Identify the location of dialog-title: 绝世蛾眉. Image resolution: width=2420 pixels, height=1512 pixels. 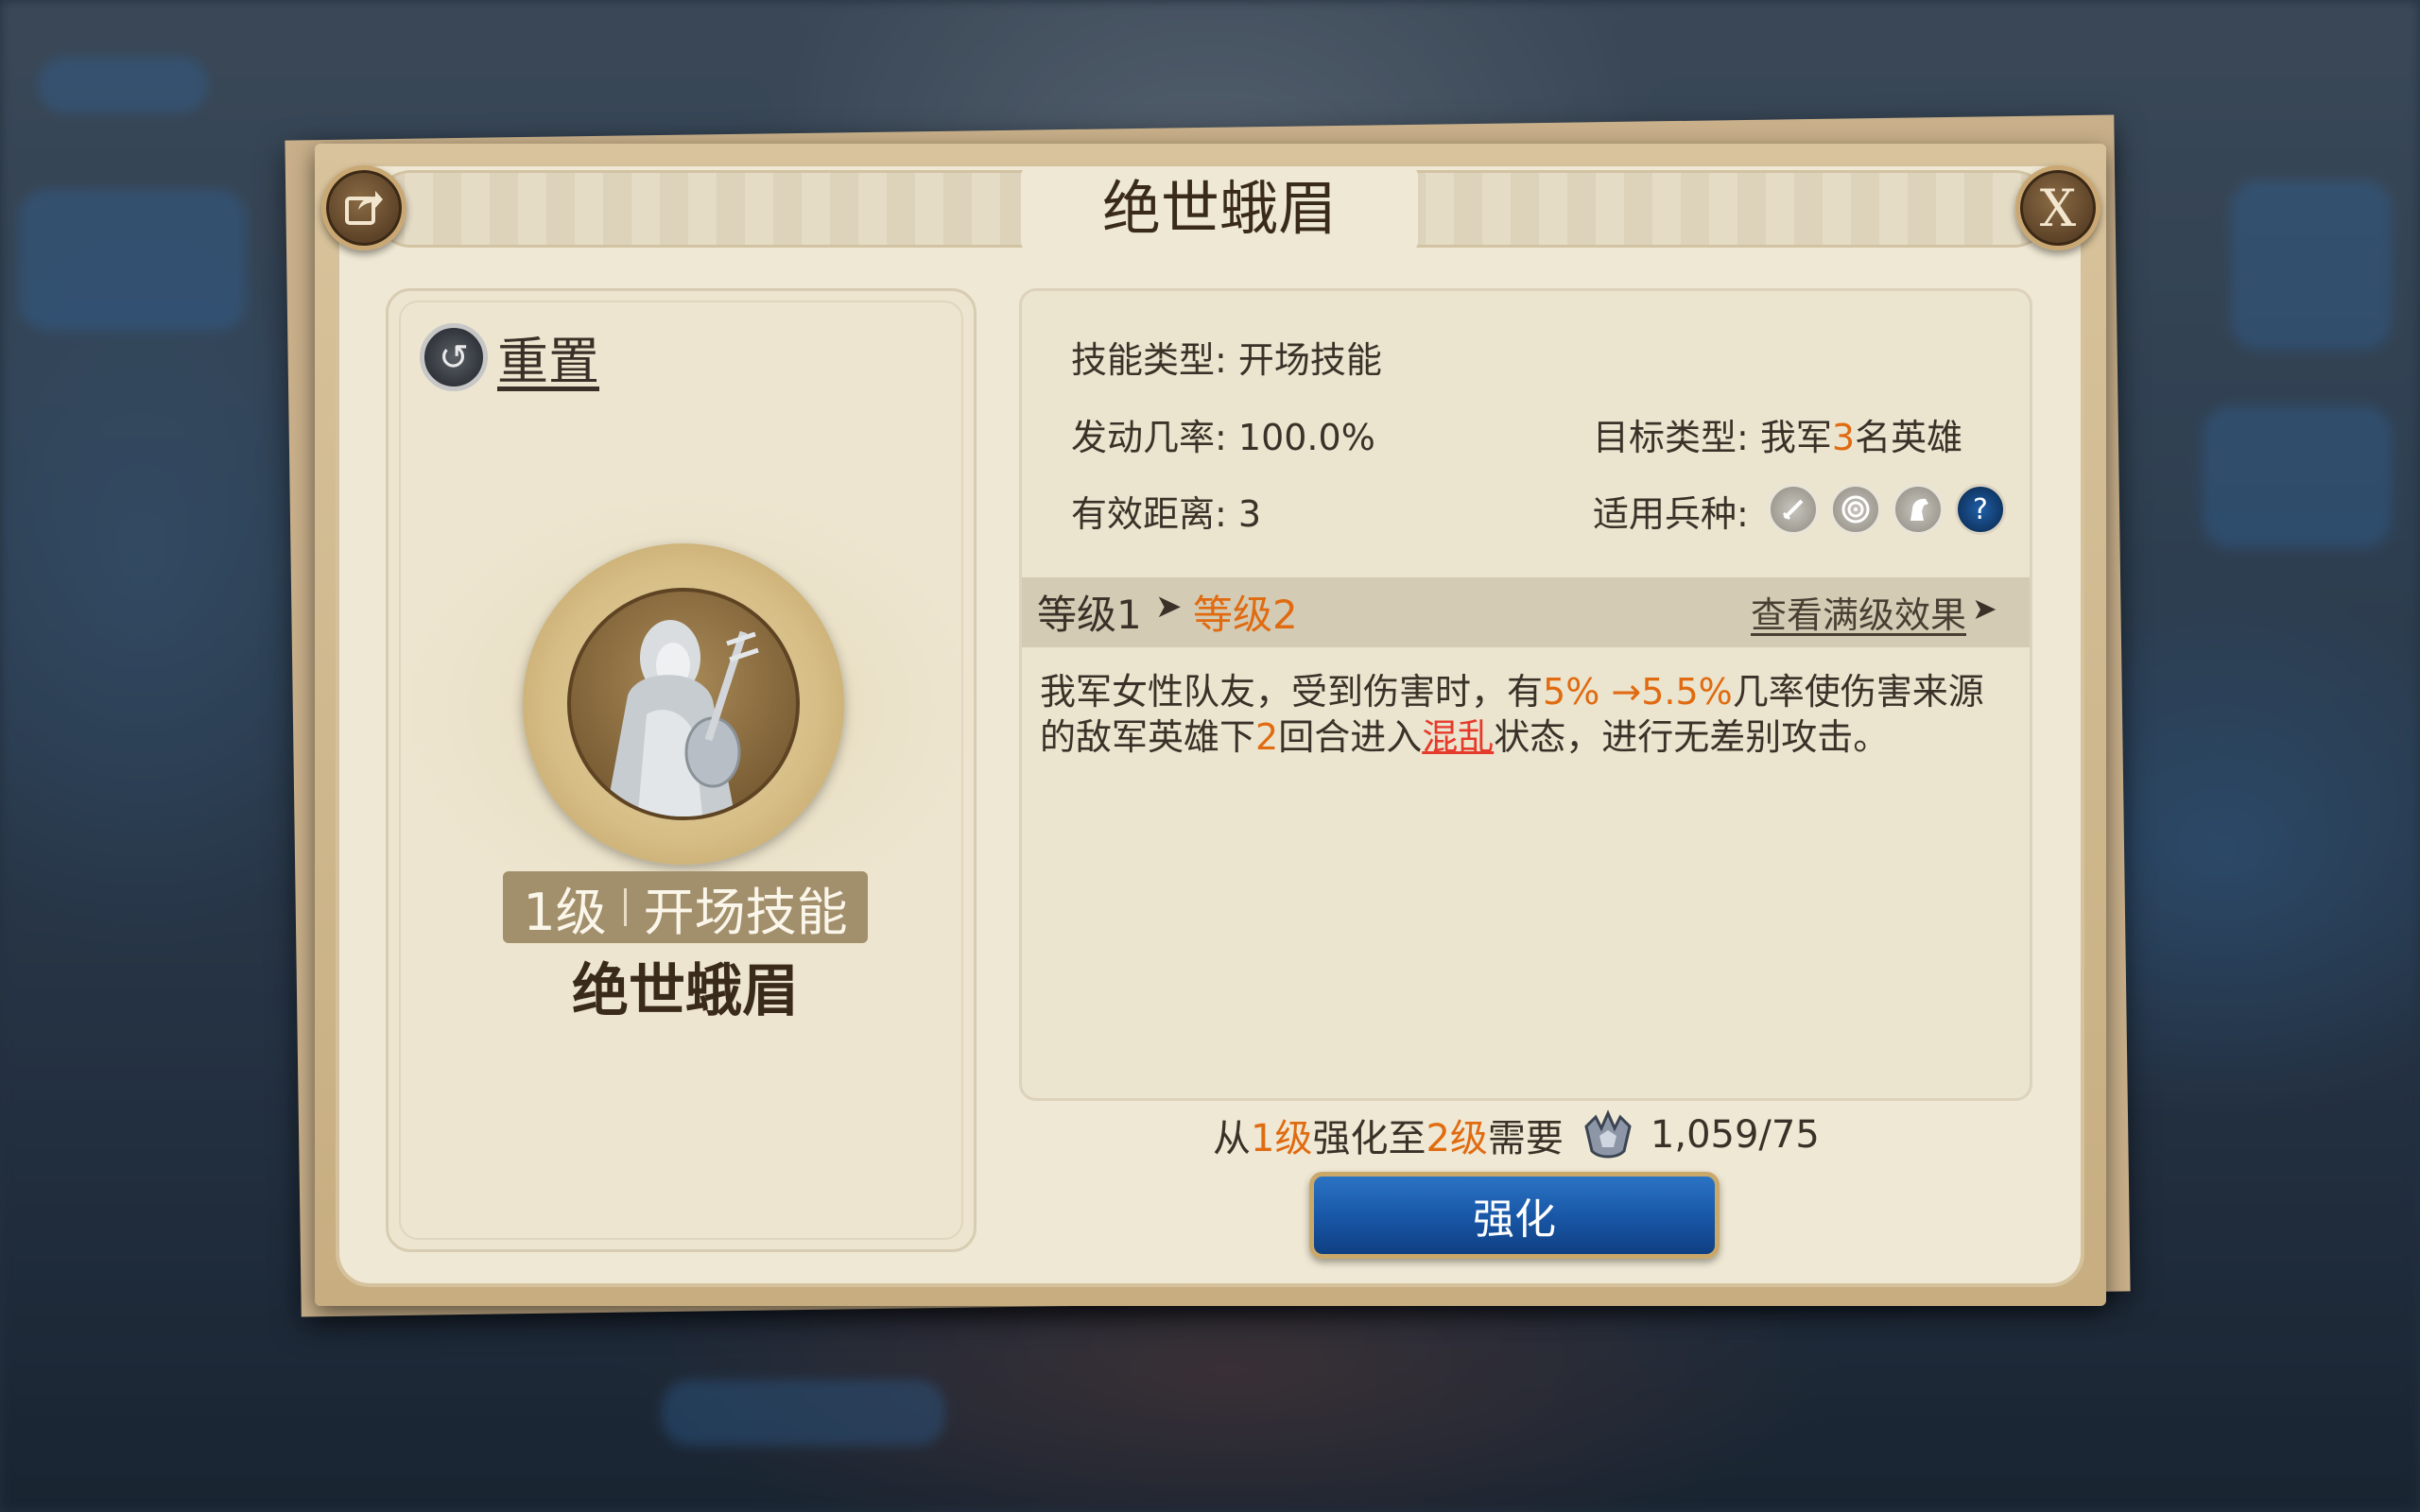
(1219, 208).